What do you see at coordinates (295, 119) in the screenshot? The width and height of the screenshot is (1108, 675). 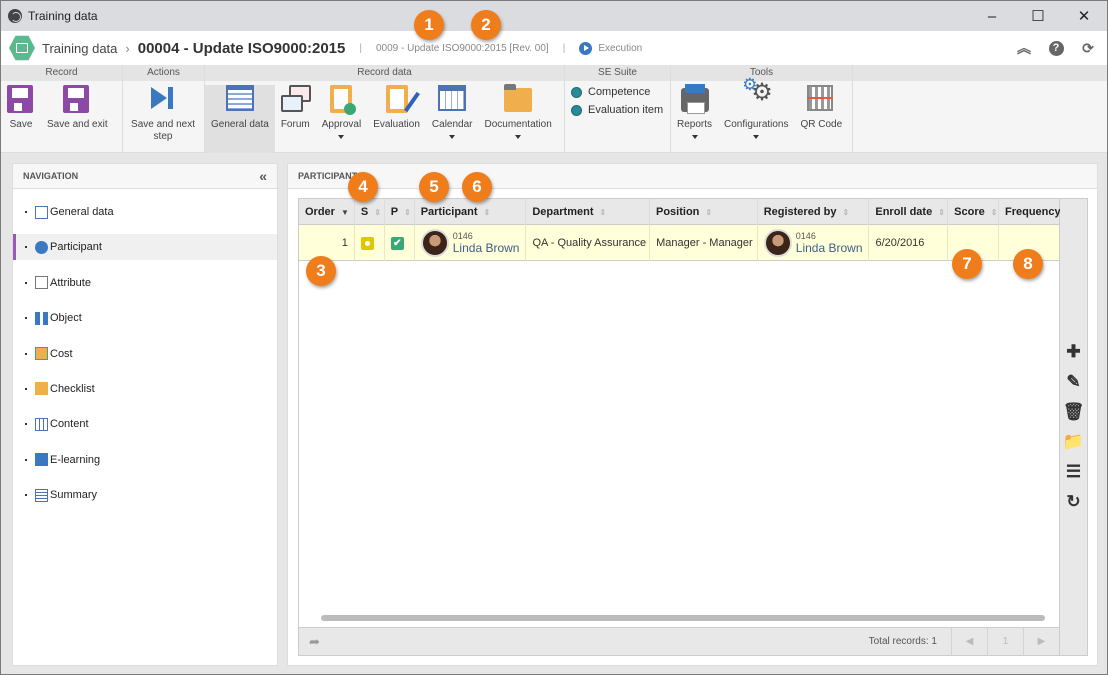 I see `forum-button: Forum` at bounding box center [295, 119].